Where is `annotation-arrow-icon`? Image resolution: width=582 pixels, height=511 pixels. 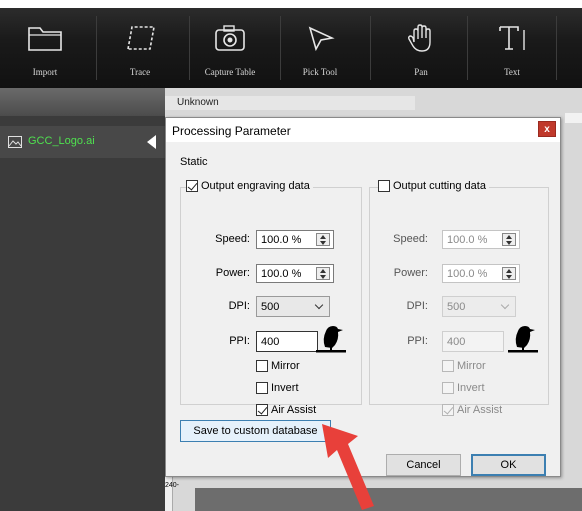
annotation-arrow-icon is located at coordinates (348, 467).